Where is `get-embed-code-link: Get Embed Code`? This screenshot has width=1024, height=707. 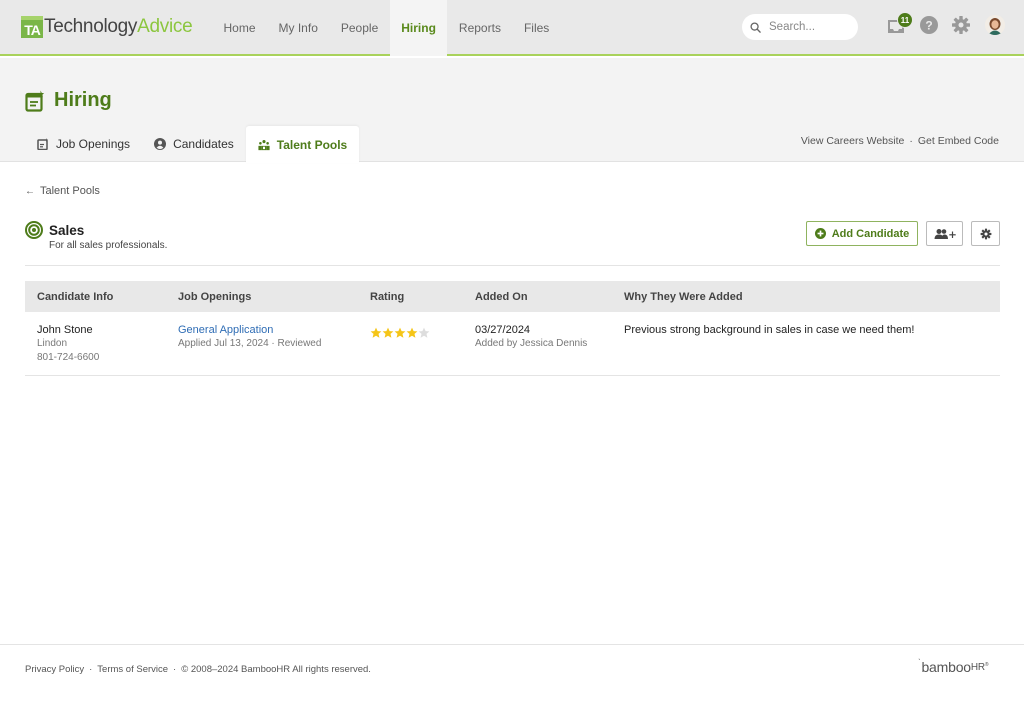 get-embed-code-link: Get Embed Code is located at coordinates (958, 141).